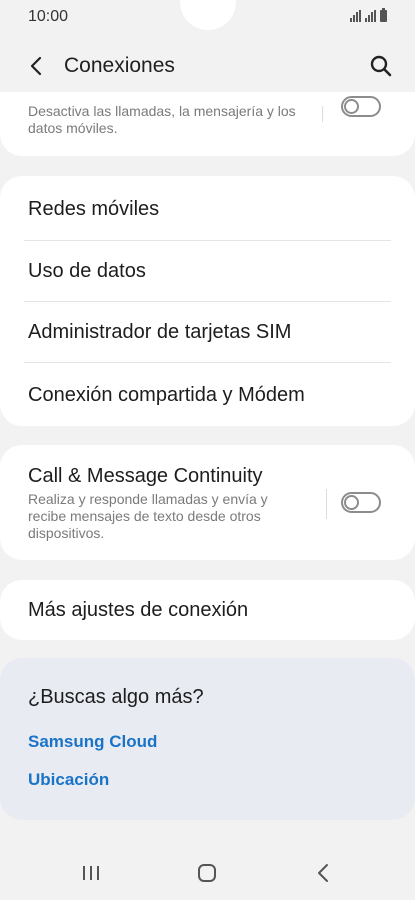 The height and width of the screenshot is (900, 415). Describe the element at coordinates (207, 66) in the screenshot. I see `app-bar: Conexiones` at that location.